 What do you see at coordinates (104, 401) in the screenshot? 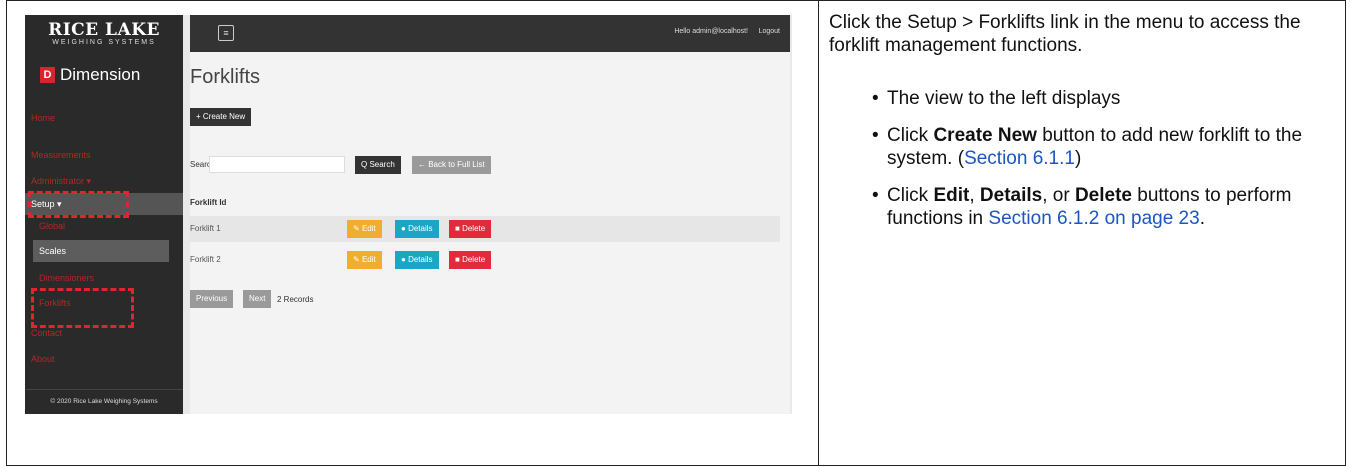
I see `sidebar-footer: © 2020 Rice Lake Weighing Systems` at bounding box center [104, 401].